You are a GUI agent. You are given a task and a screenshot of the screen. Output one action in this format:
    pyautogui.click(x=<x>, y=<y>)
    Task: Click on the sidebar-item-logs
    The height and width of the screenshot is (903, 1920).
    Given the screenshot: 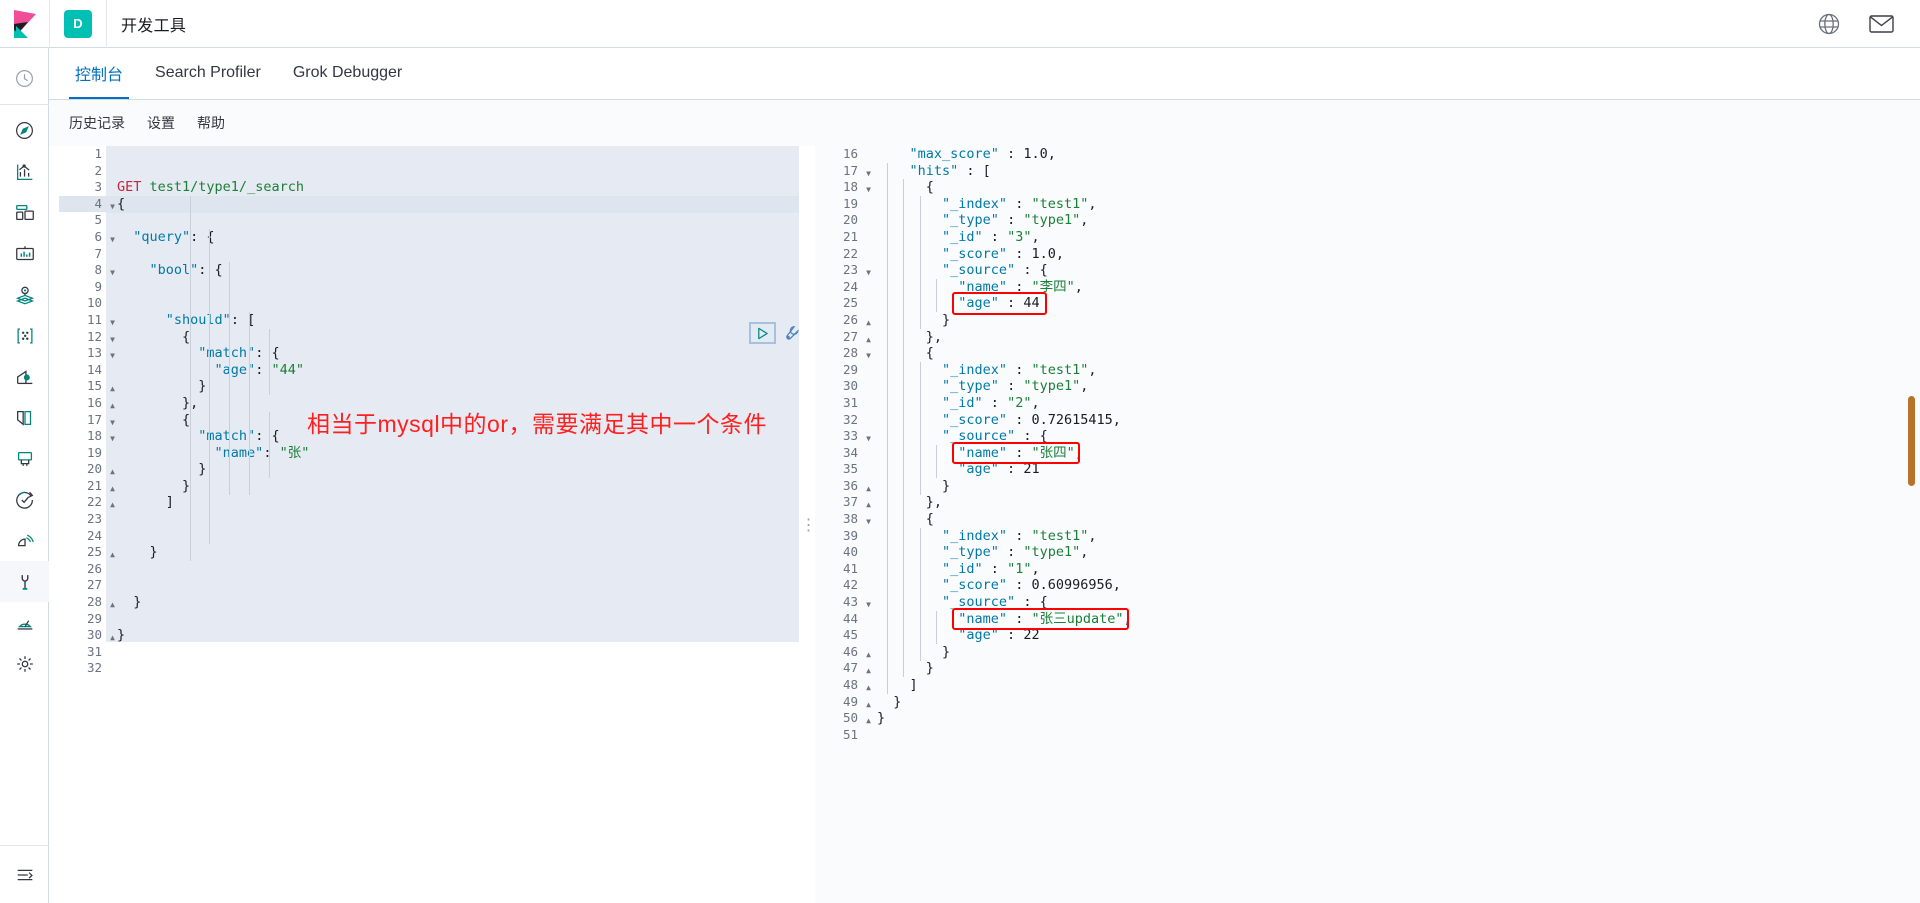 What is the action you would take?
    pyautogui.click(x=24, y=417)
    